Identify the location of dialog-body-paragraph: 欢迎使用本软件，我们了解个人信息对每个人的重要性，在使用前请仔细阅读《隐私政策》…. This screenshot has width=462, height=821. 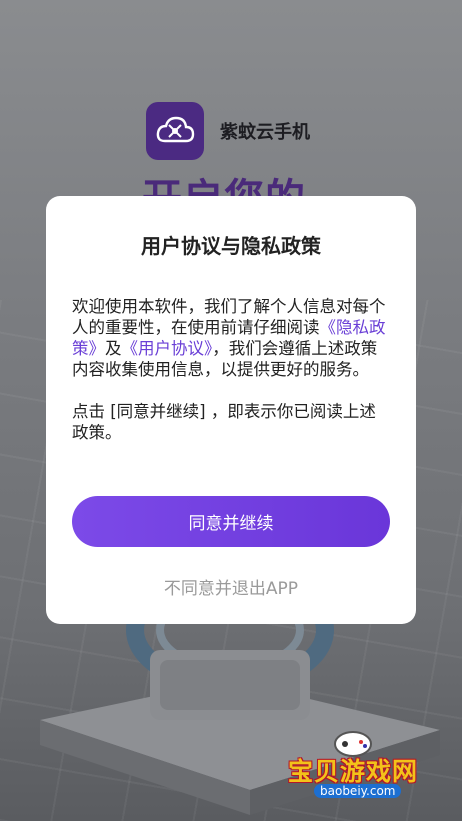
(232, 338).